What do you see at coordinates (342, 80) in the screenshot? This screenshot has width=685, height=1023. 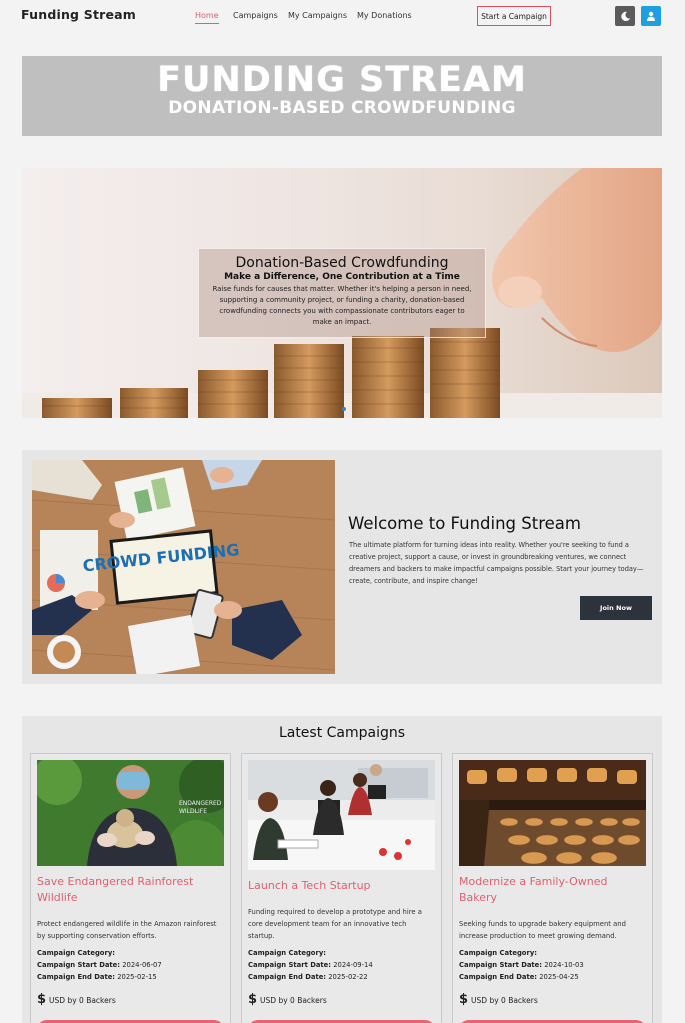 I see `banner-title: FUNDING STREAM` at bounding box center [342, 80].